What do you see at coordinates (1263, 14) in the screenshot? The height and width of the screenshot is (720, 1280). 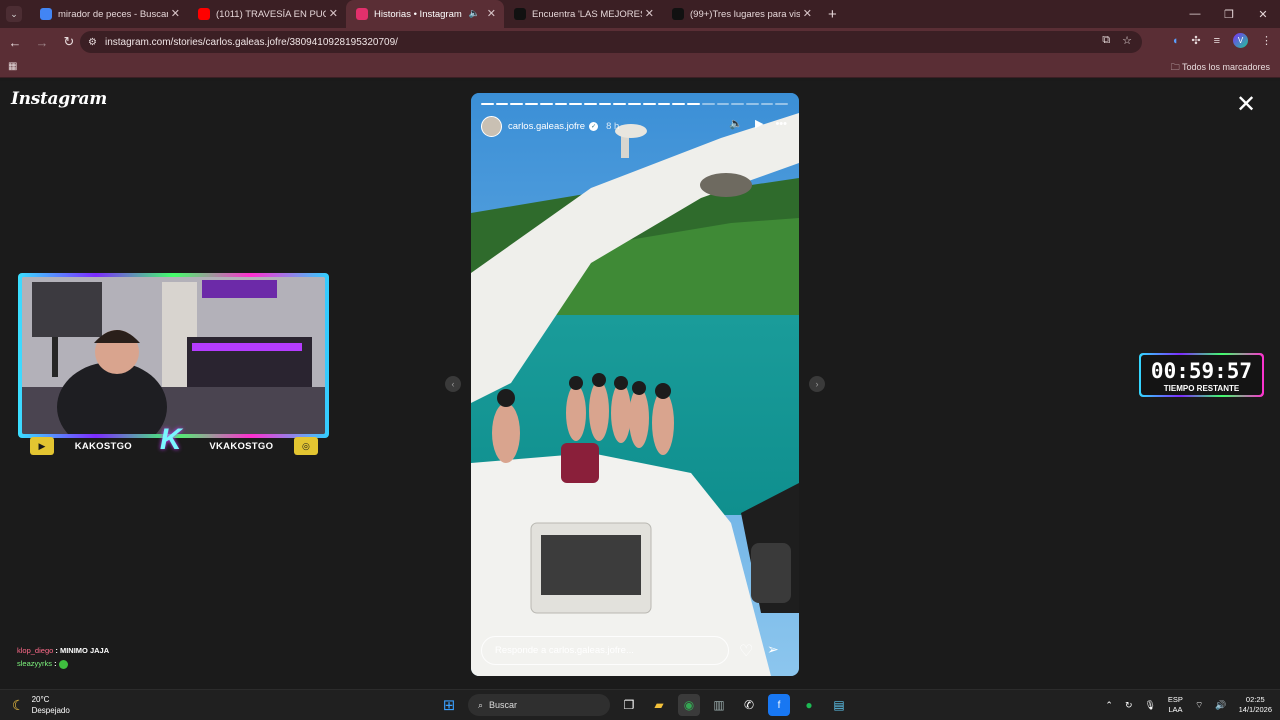 I see `close-window-button: ✕` at bounding box center [1263, 14].